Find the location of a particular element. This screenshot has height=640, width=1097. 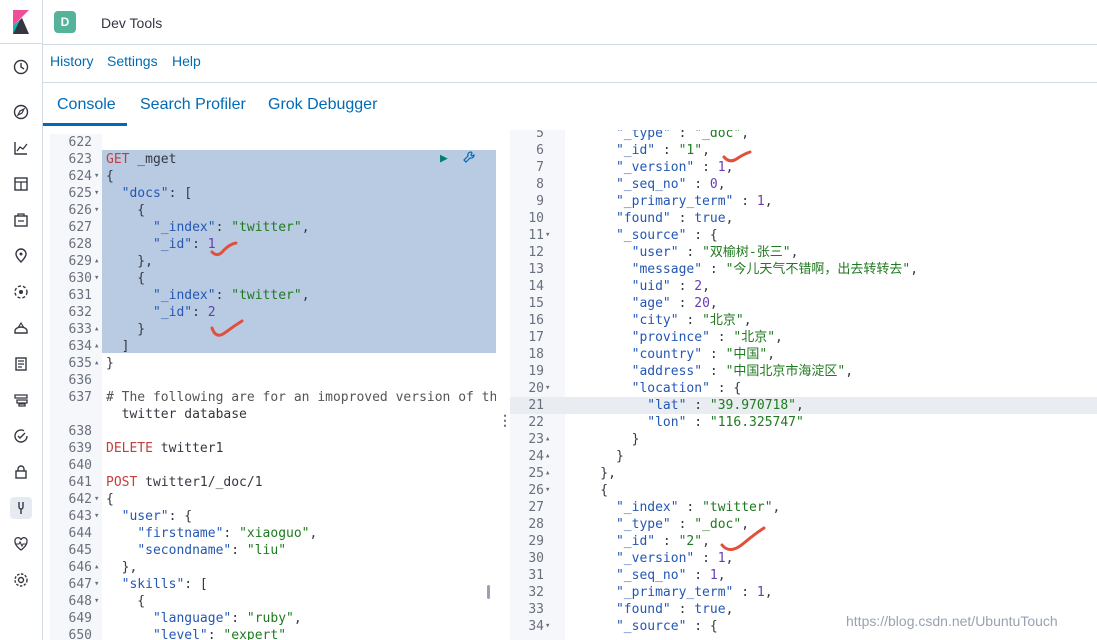

kibana-logo-icon is located at coordinates (21, 22).